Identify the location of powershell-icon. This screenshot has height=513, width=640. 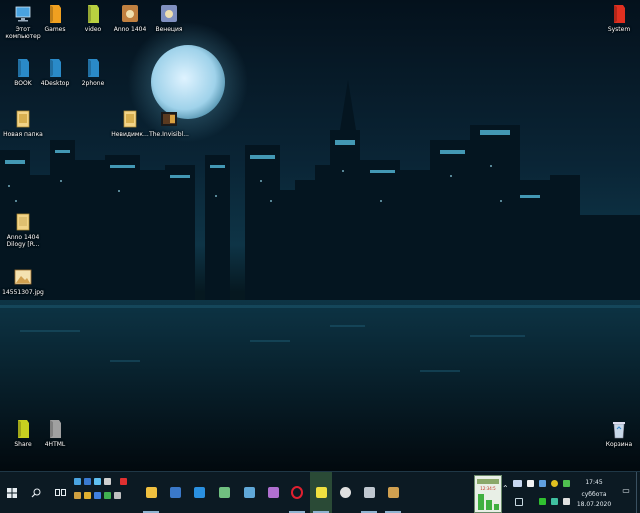
(175, 492).